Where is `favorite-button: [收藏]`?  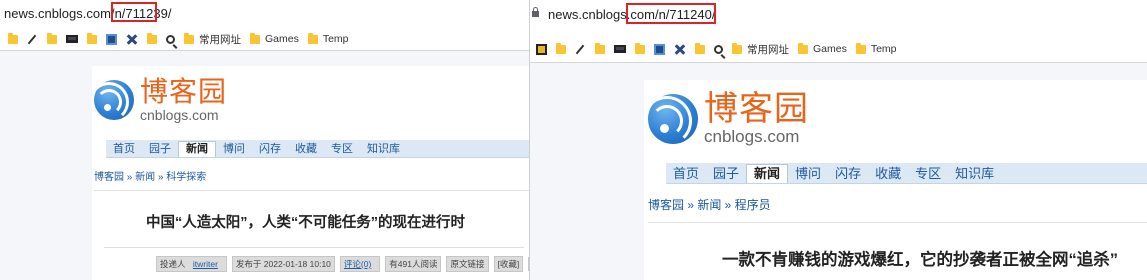 favorite-button: [收藏] is located at coordinates (508, 264).